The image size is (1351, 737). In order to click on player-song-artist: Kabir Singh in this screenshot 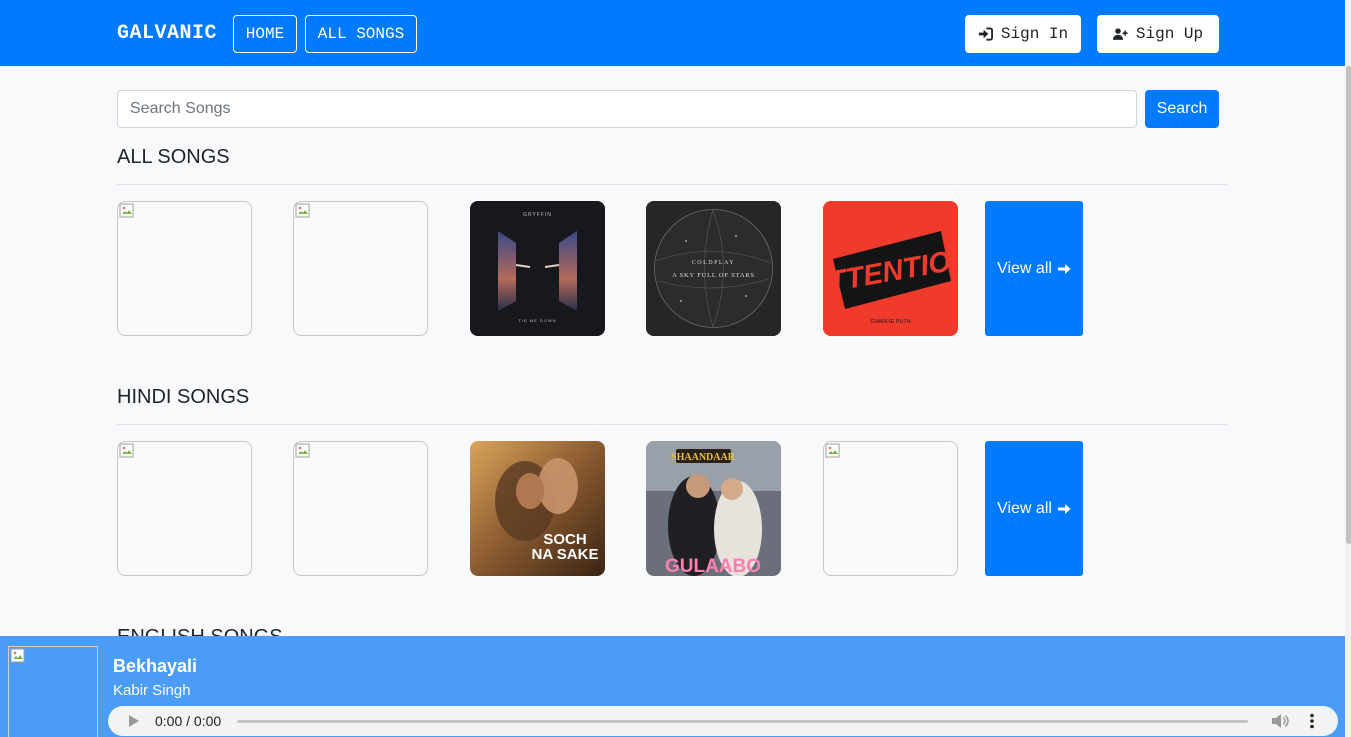, I will do `click(152, 690)`.